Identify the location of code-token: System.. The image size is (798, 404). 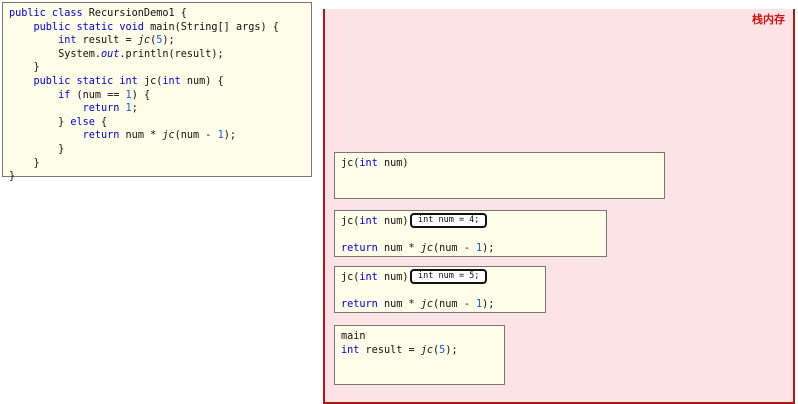
(55, 54).